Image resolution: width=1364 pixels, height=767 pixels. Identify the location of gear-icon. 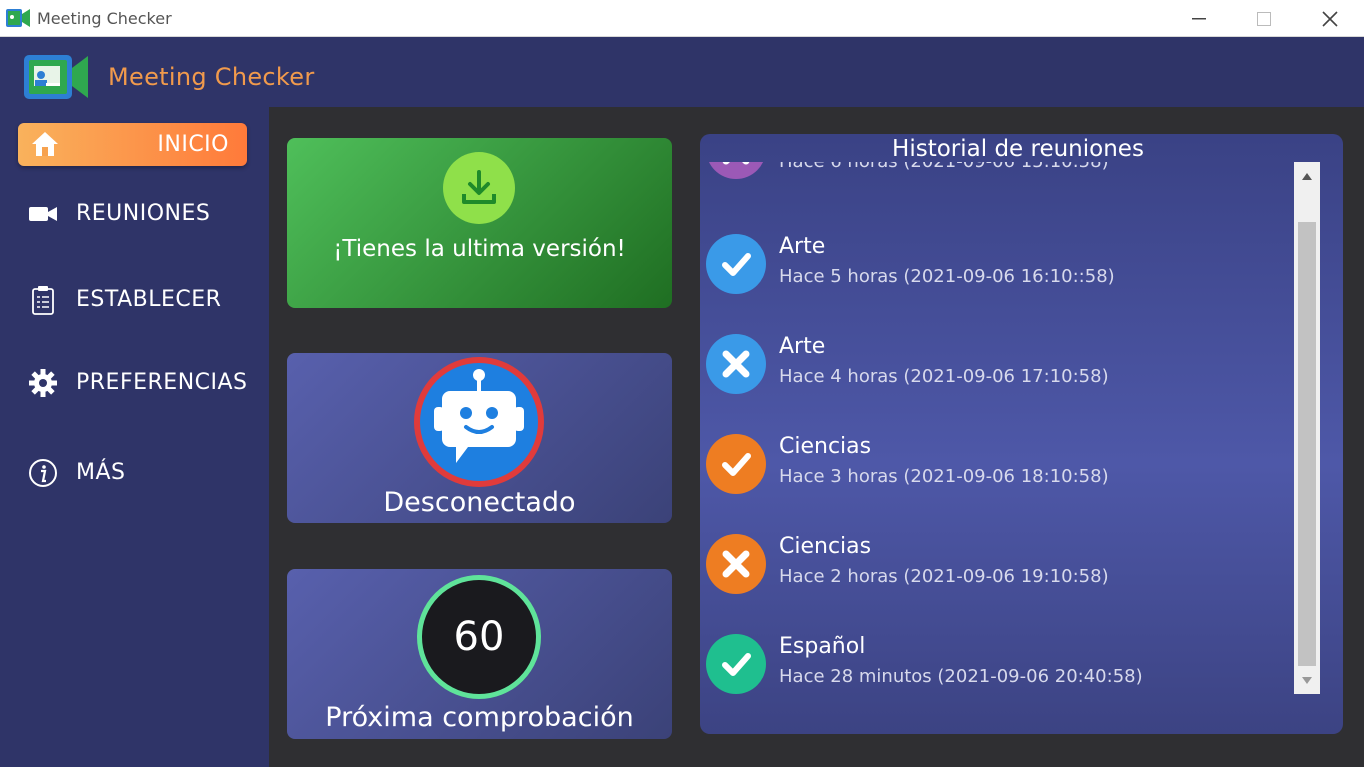
(43, 383).